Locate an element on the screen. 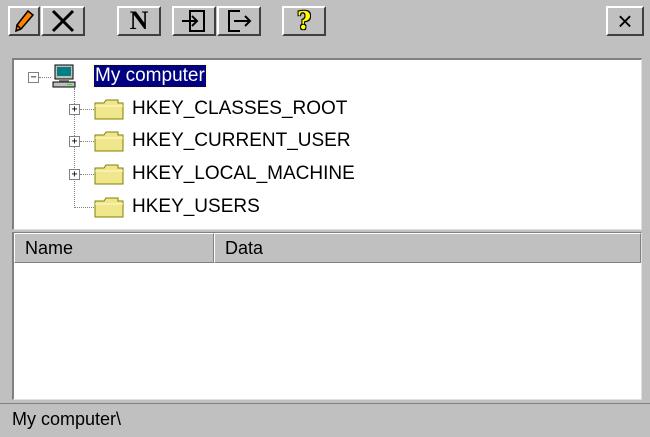 The image size is (650, 437). import-icon is located at coordinates (193, 21).